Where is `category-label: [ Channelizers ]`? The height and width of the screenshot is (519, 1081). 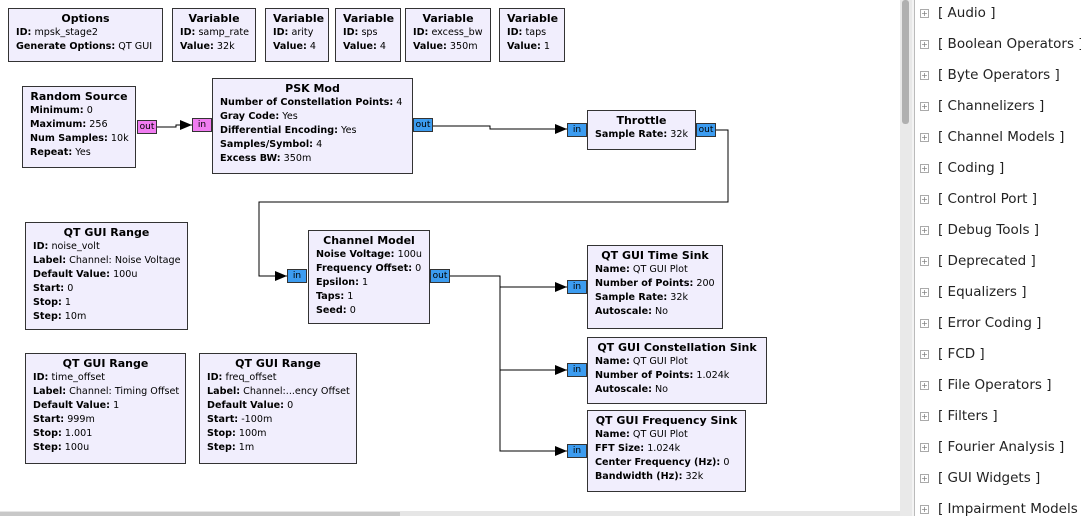
category-label: [ Channelizers ] is located at coordinates (991, 106).